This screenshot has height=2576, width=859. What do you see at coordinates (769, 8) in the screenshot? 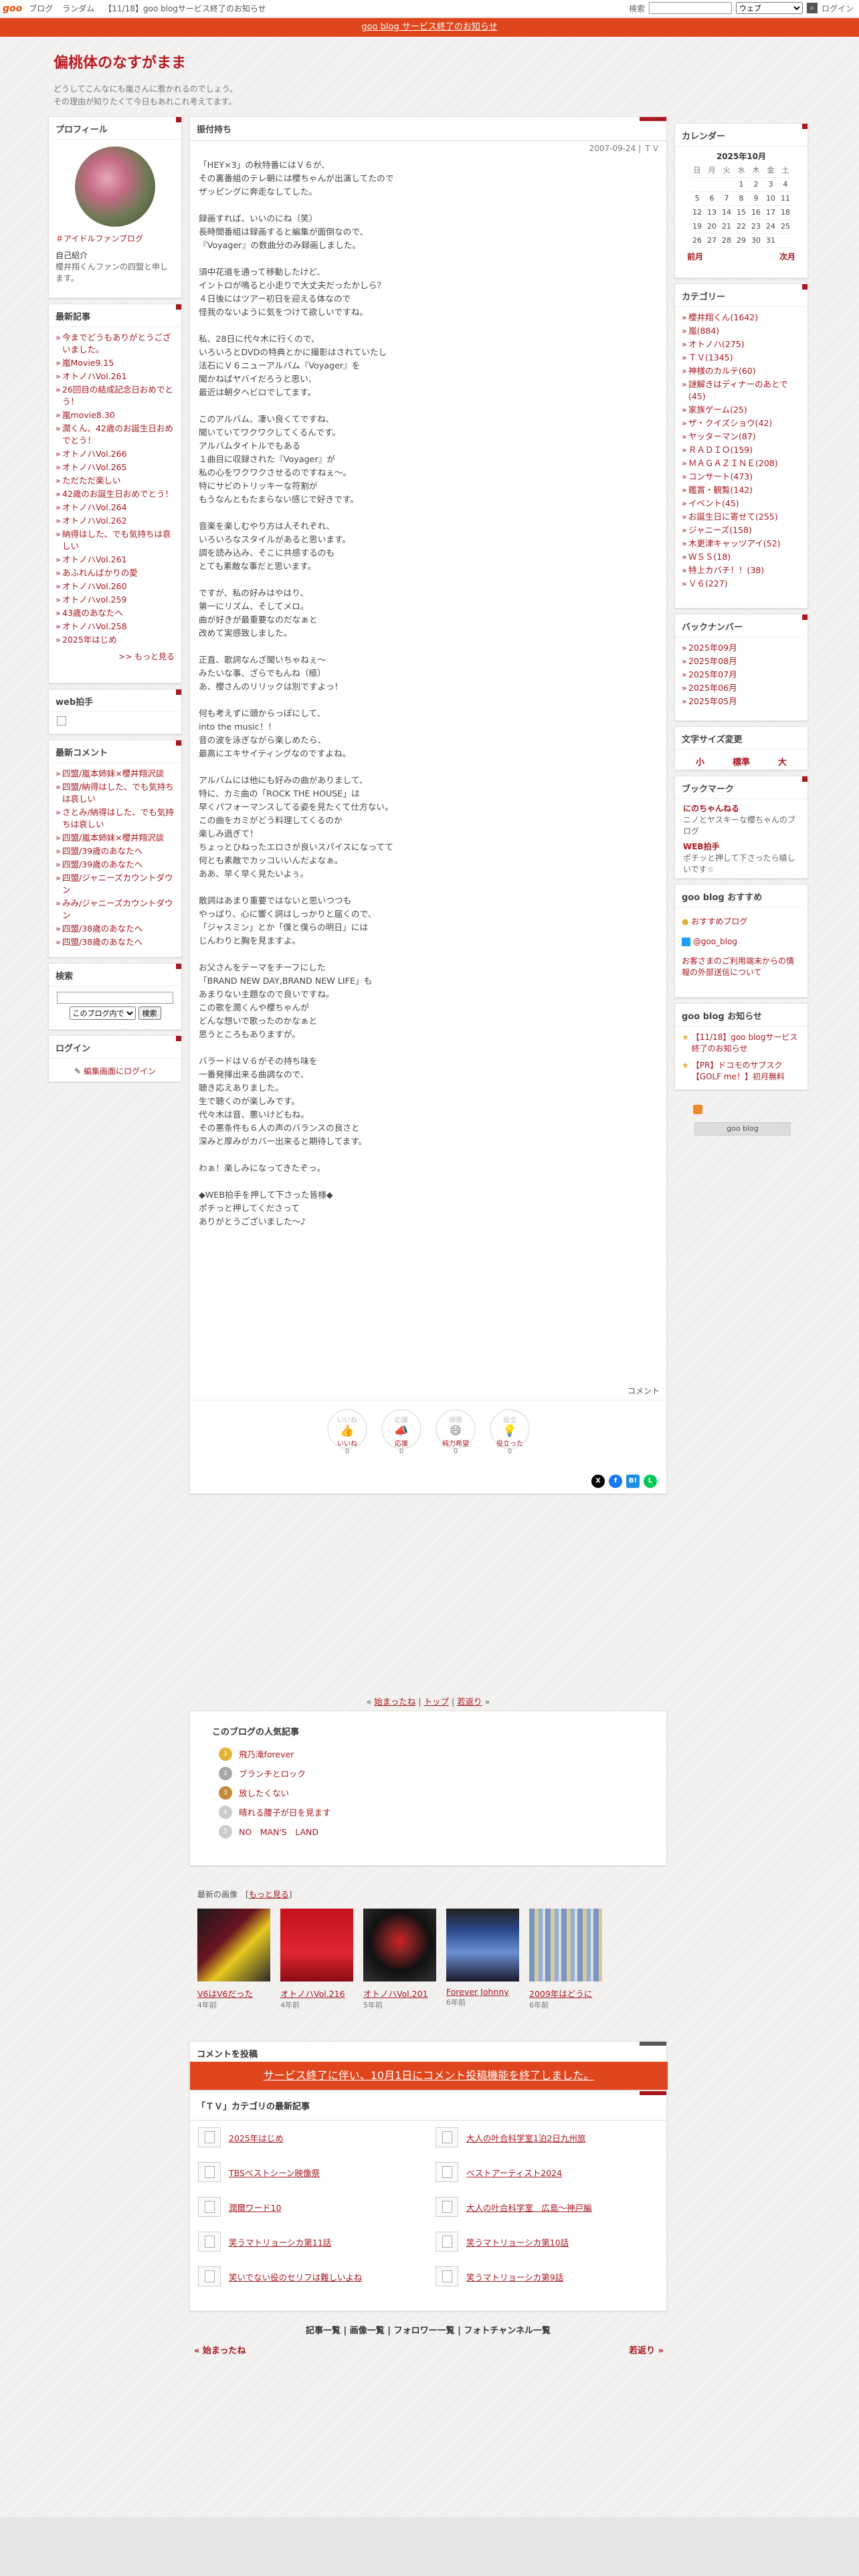
I see `search-scope-select: ウェブ` at bounding box center [769, 8].